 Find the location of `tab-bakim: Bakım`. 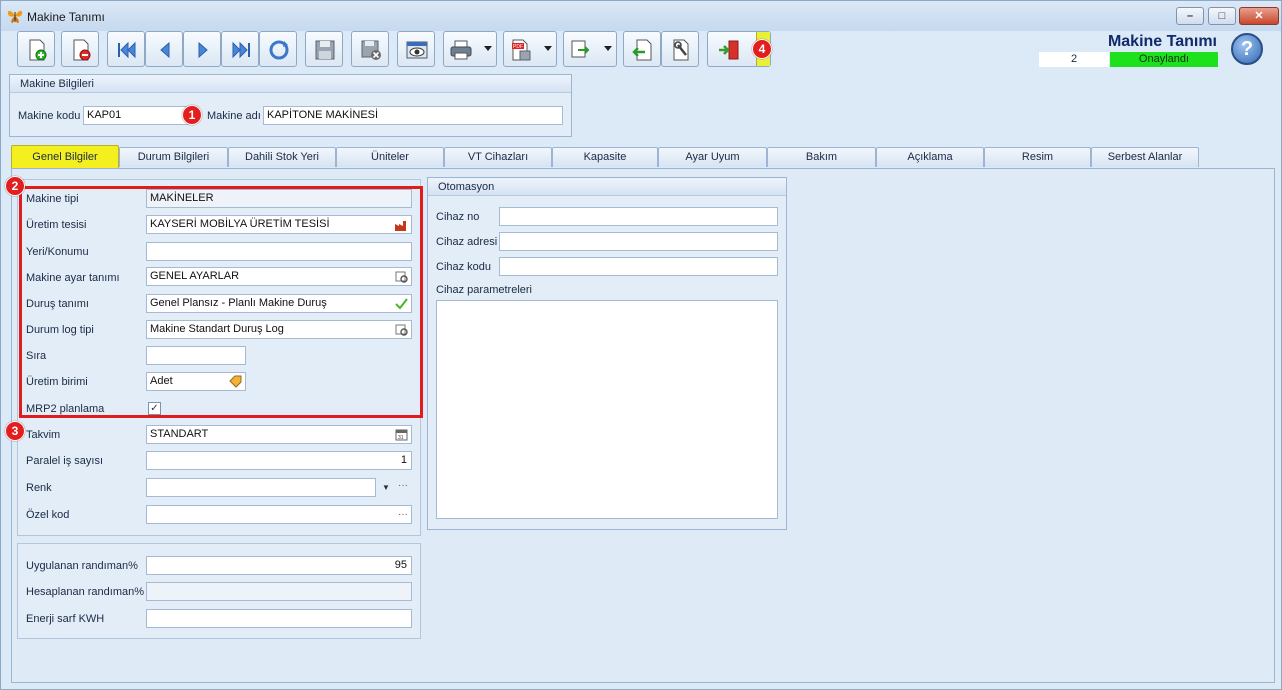

tab-bakim: Bakım is located at coordinates (821, 157).